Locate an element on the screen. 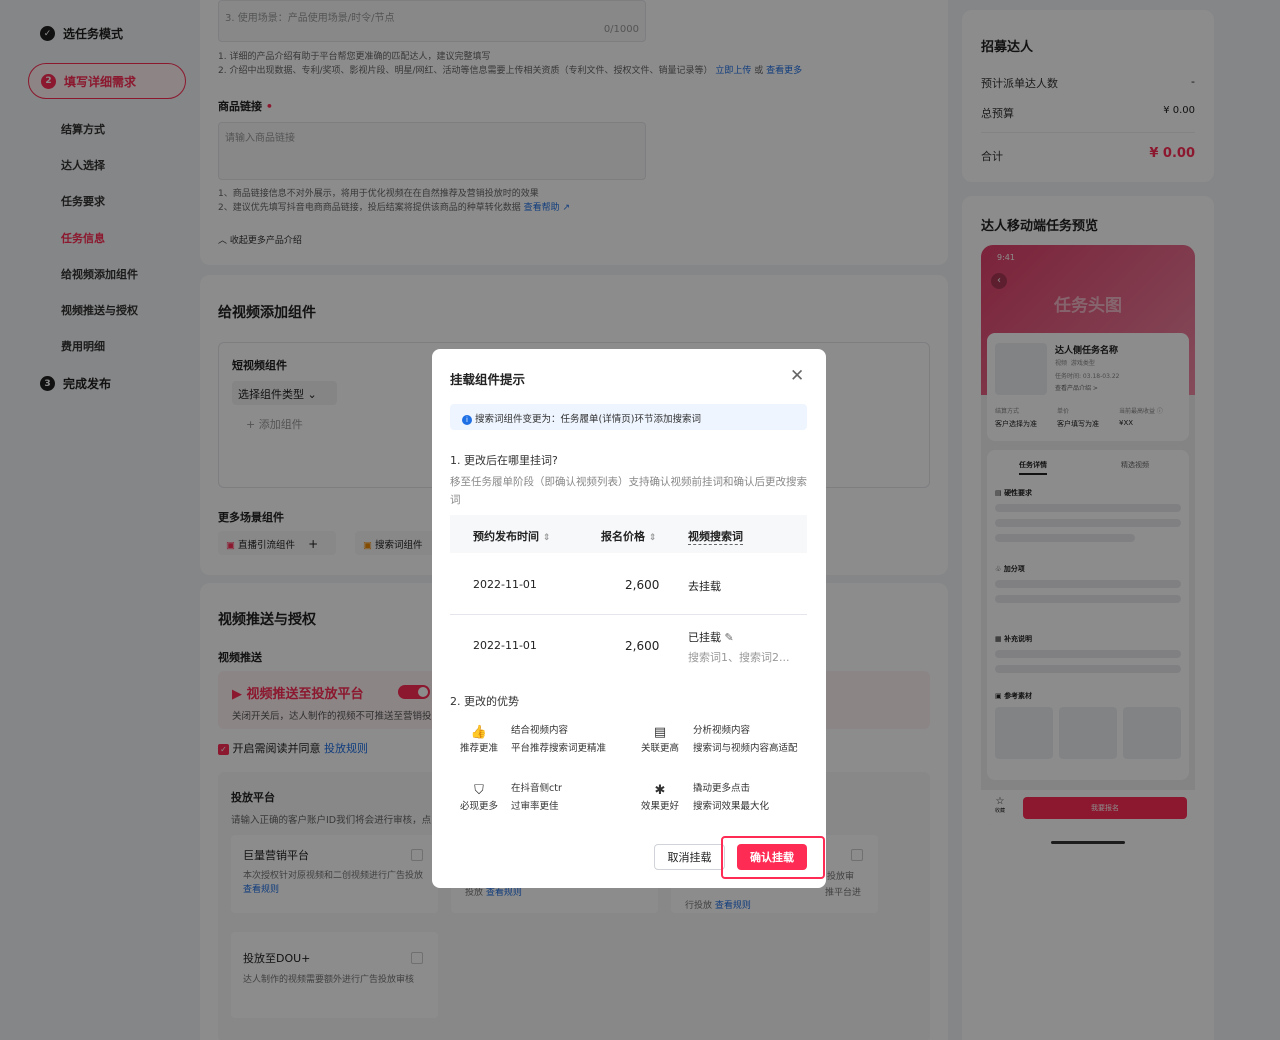 This screenshot has height=1040, width=1280. adv1-desc: 结合视频内容平台推荐搜索词更精准 is located at coordinates (558, 740).